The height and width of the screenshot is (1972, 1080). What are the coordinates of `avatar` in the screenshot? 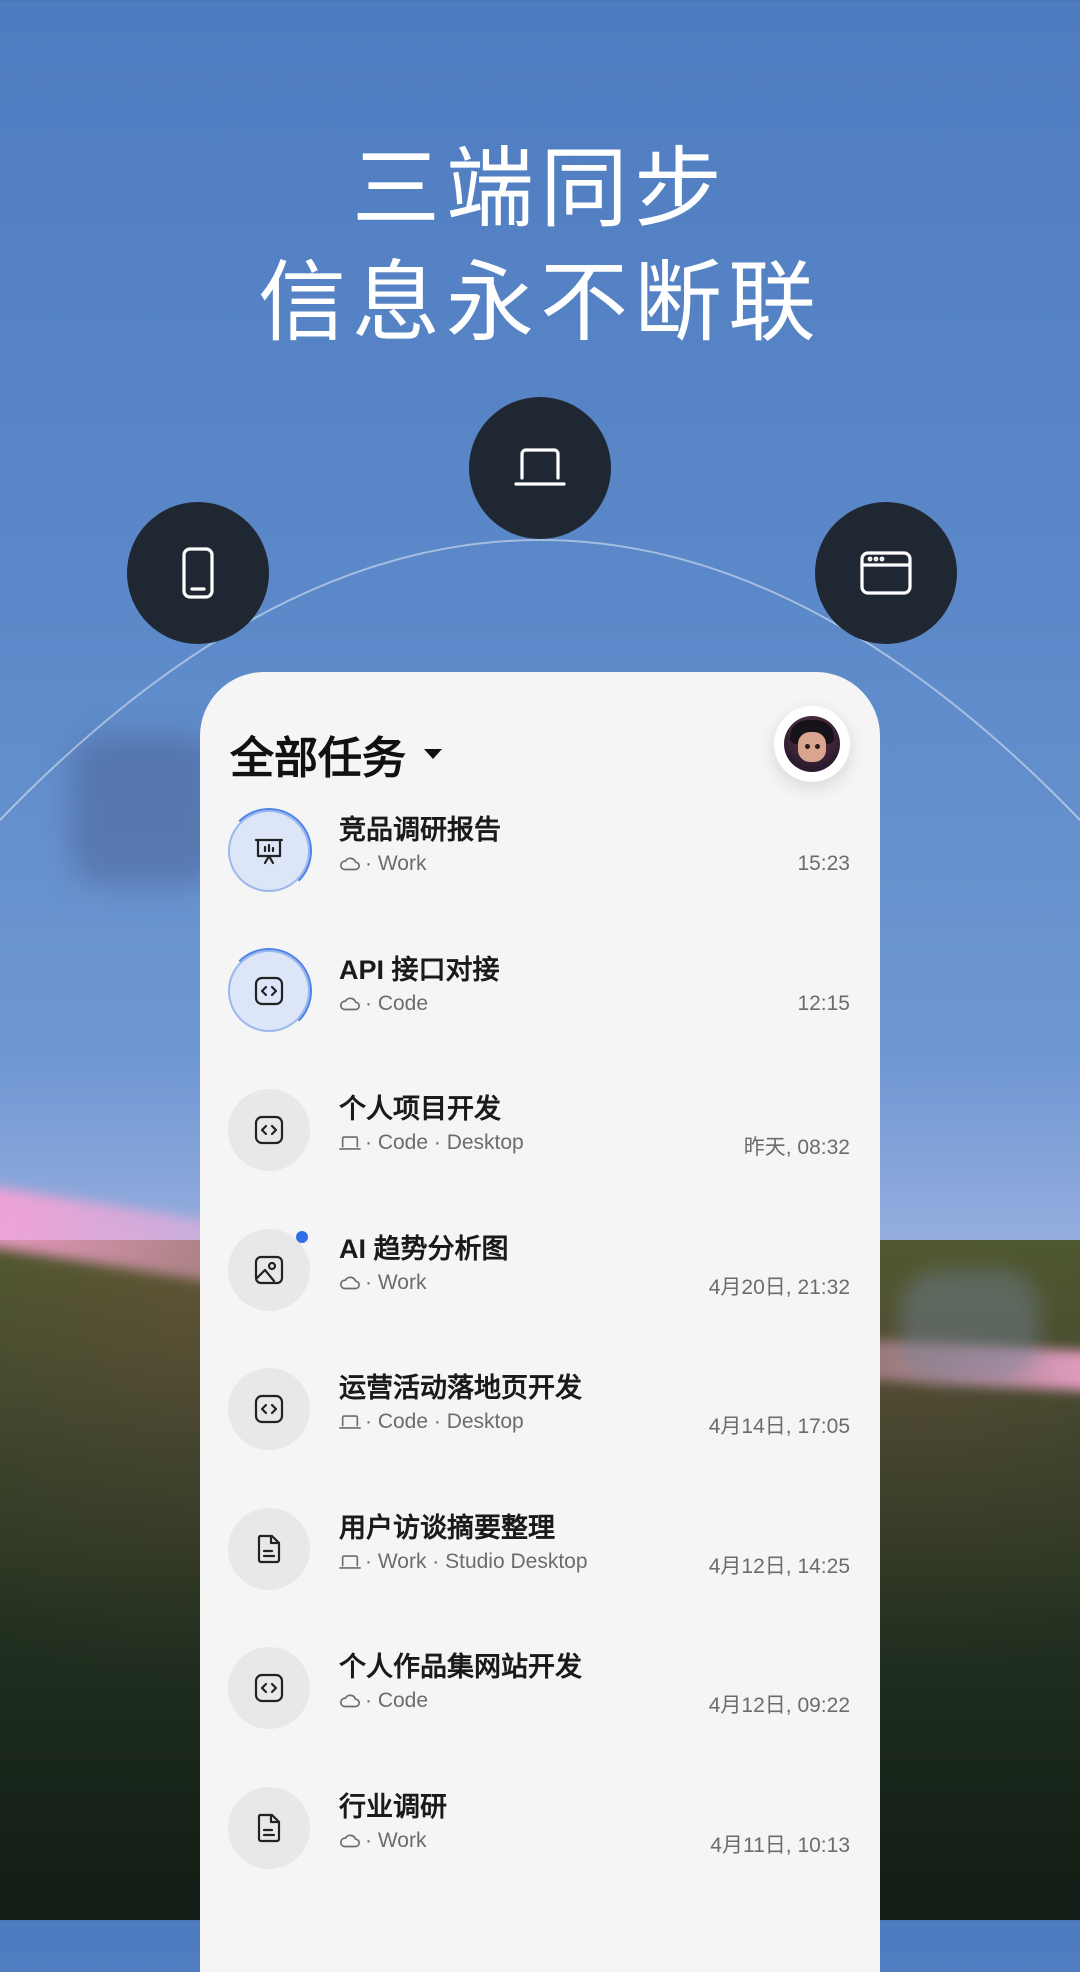 It's located at (812, 744).